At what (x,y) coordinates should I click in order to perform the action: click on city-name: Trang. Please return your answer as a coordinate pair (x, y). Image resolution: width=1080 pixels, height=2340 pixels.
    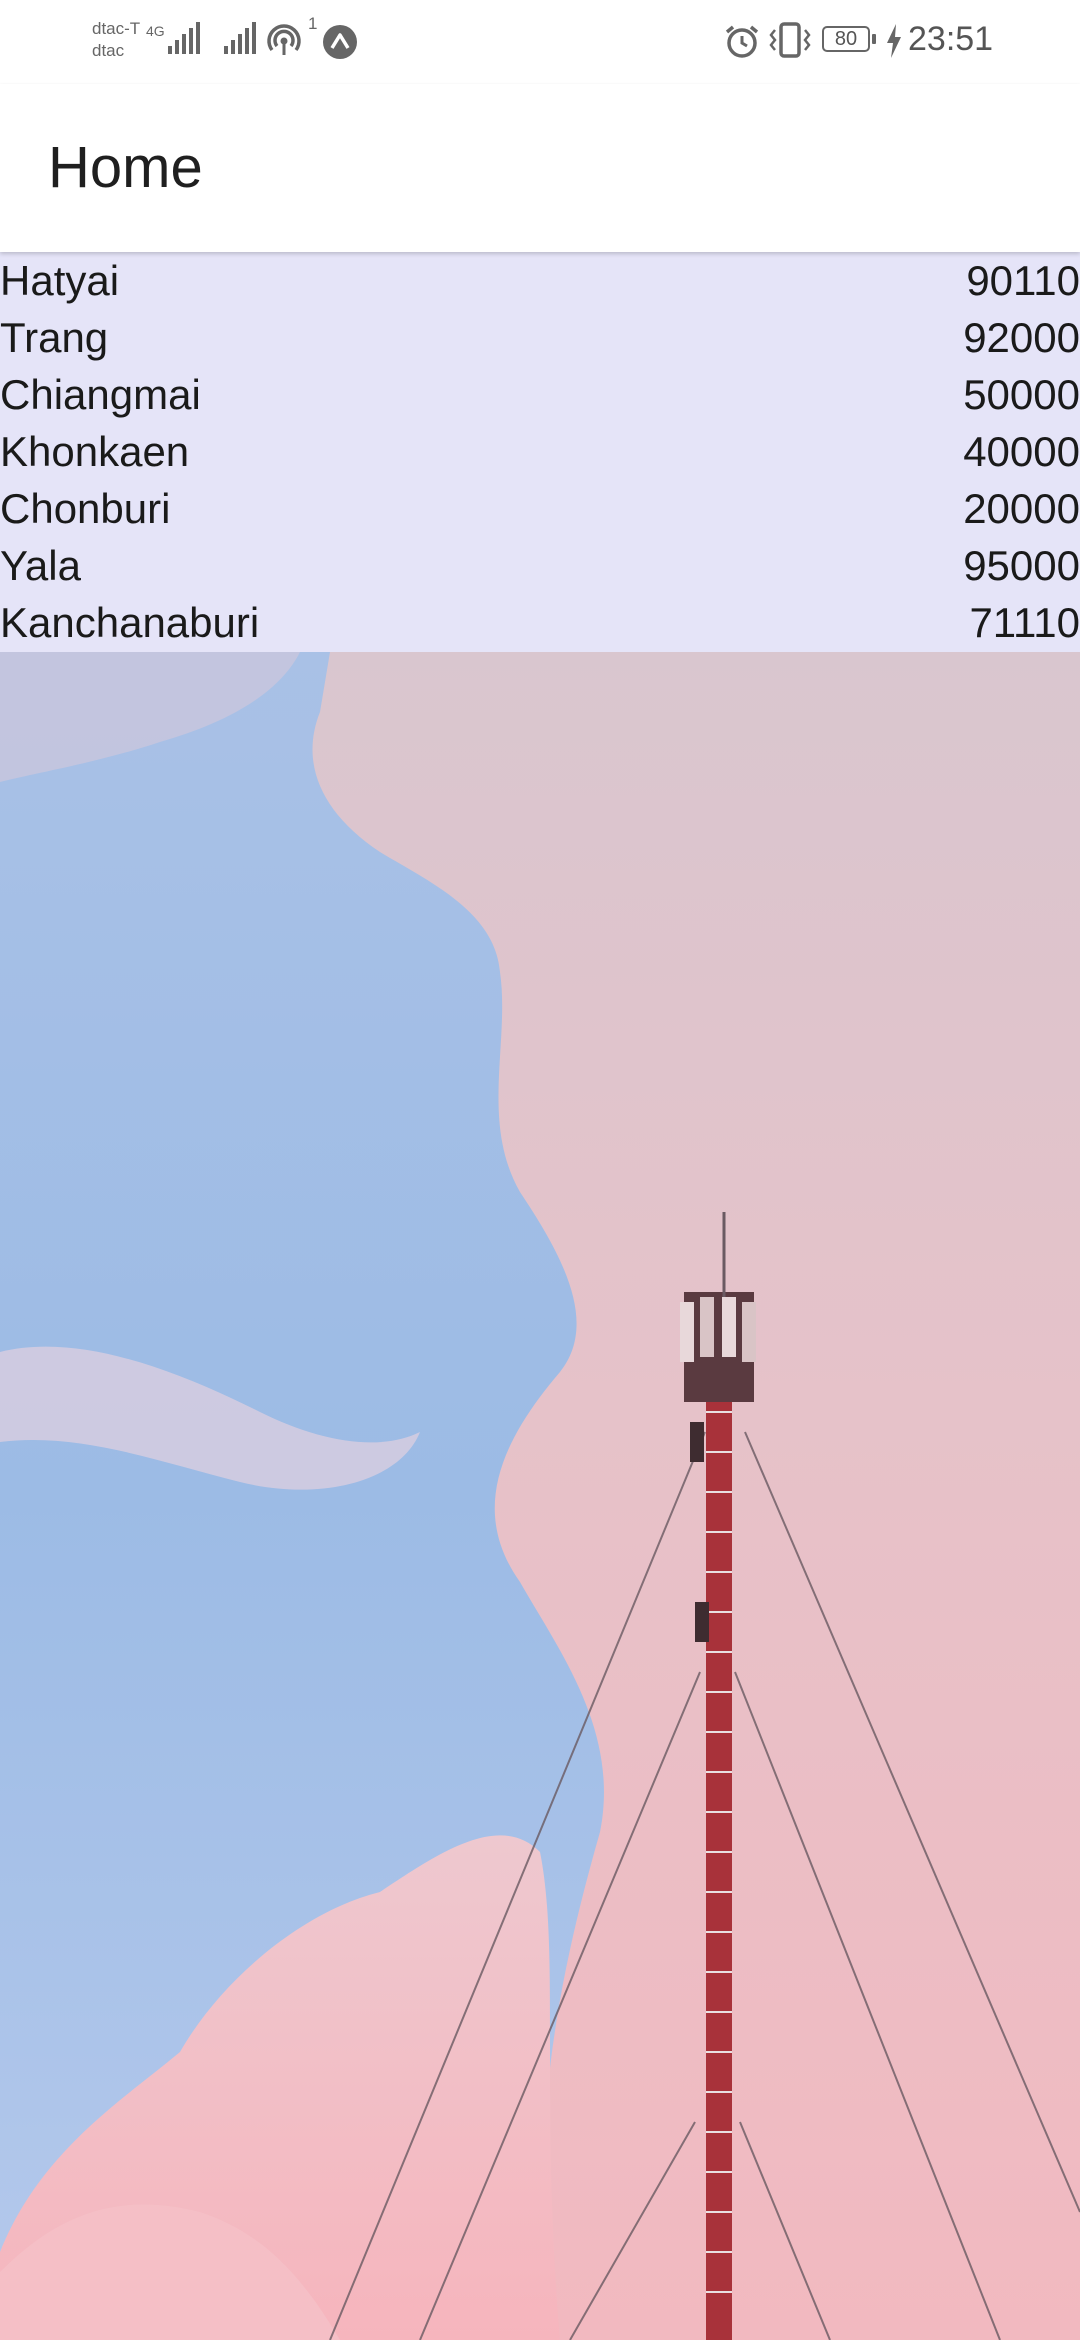
    Looking at the image, I should click on (54, 337).